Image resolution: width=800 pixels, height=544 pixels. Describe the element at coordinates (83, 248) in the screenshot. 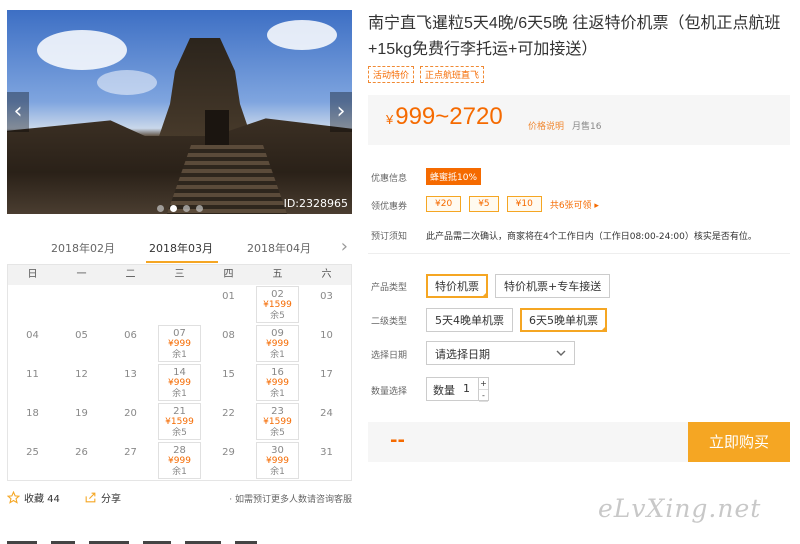

I see `tab-month-prev: 2018年02月` at that location.